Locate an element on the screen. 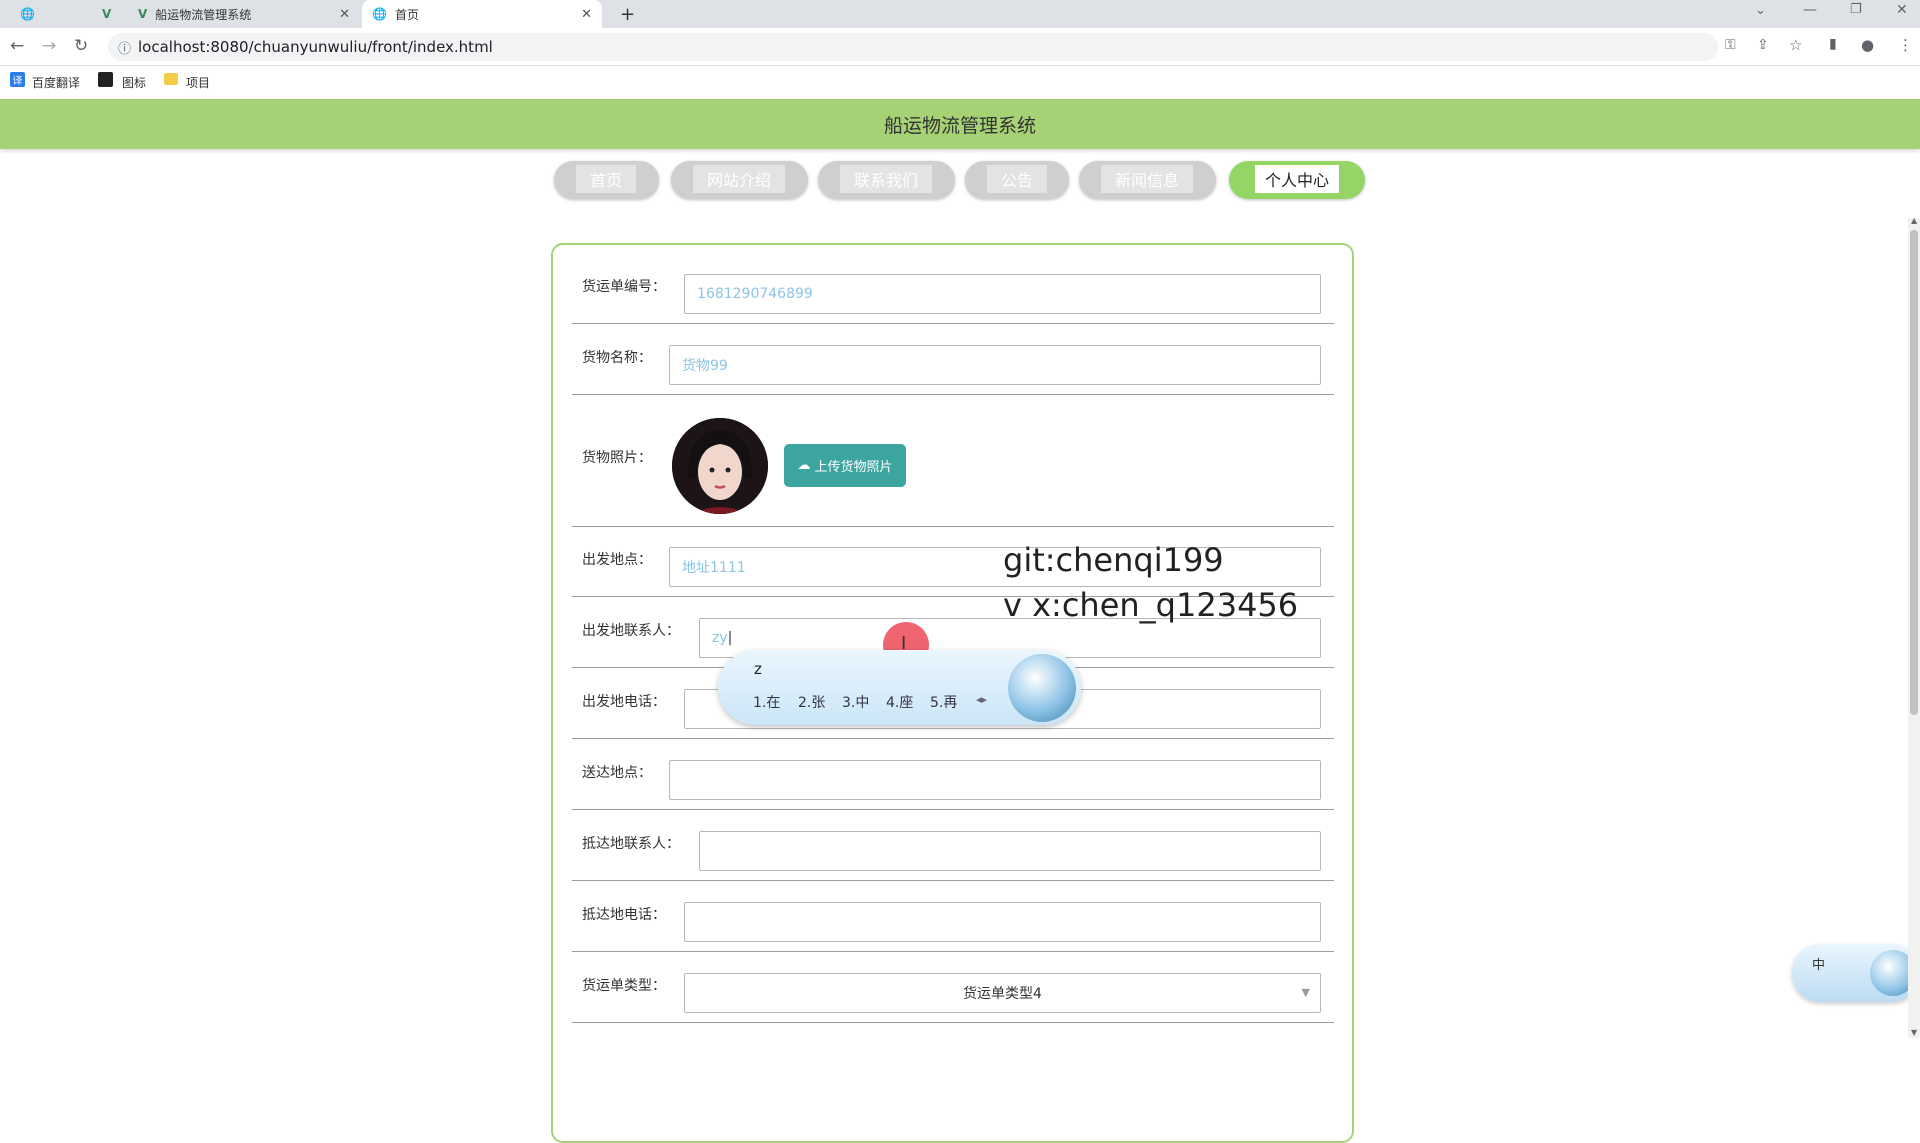 This screenshot has height=1143, width=1920. watermark-line-1: git:chenqi199 is located at coordinates (1113, 560).